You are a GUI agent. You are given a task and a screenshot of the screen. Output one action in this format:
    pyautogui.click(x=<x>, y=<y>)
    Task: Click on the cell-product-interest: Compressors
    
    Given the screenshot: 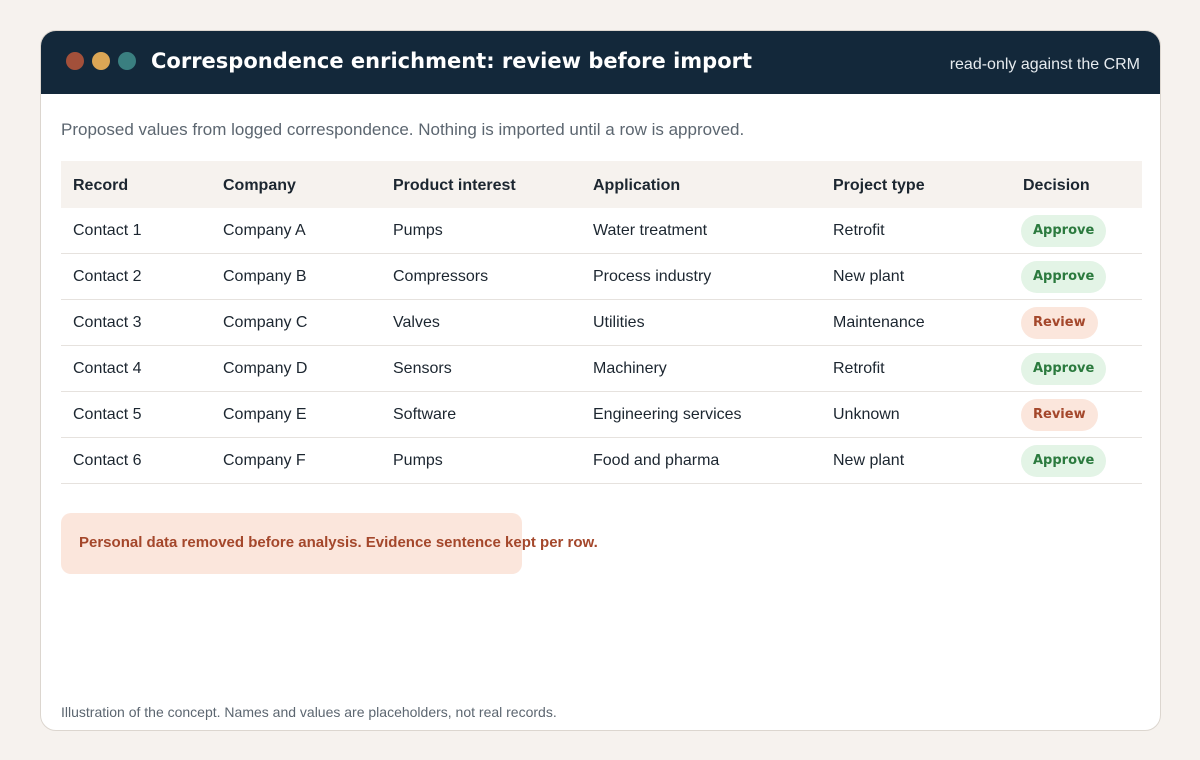 What is the action you would take?
    pyautogui.click(x=441, y=276)
    